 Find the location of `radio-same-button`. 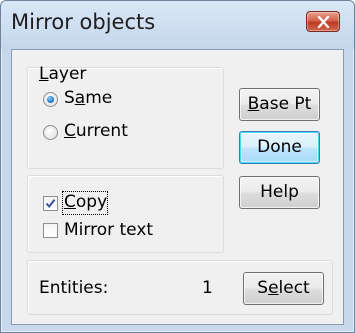

radio-same-button is located at coordinates (50, 99).